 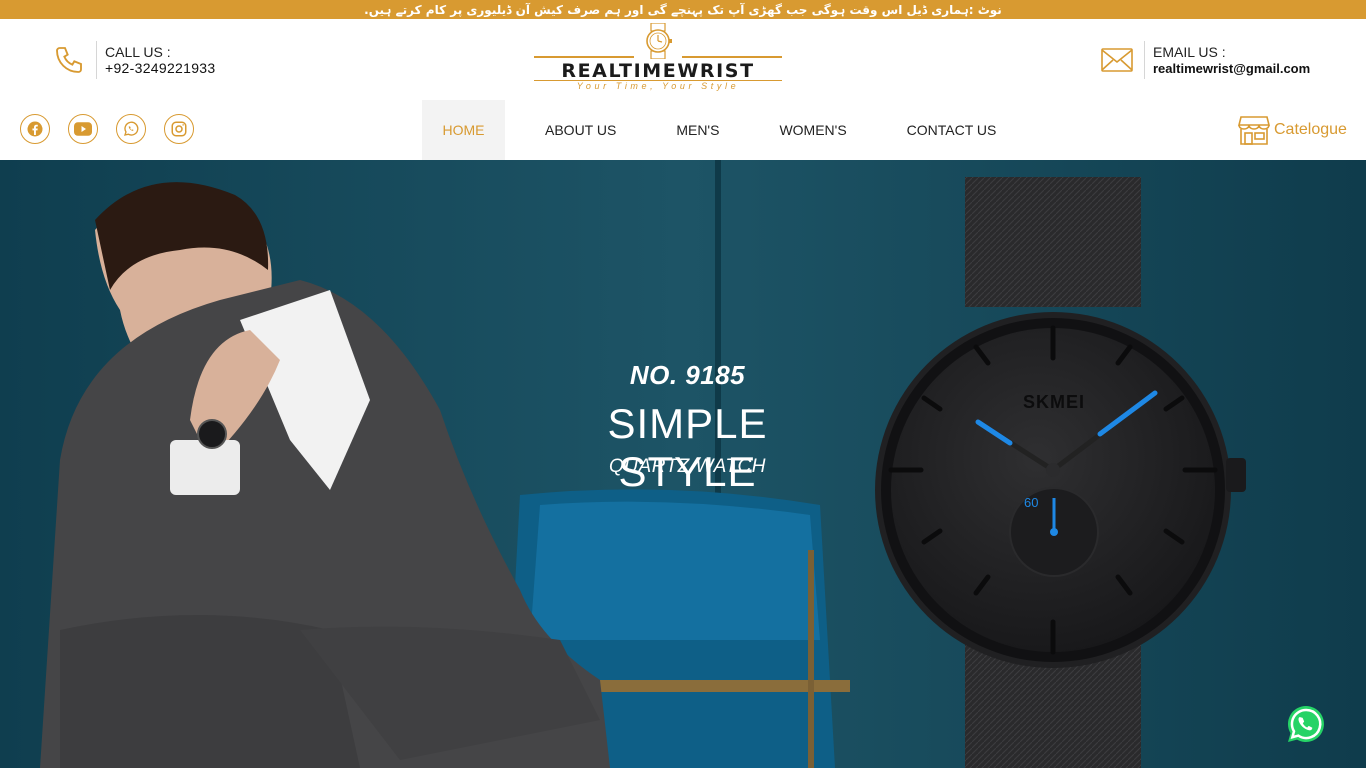 What do you see at coordinates (69, 60) in the screenshot?
I see `phone-icon` at bounding box center [69, 60].